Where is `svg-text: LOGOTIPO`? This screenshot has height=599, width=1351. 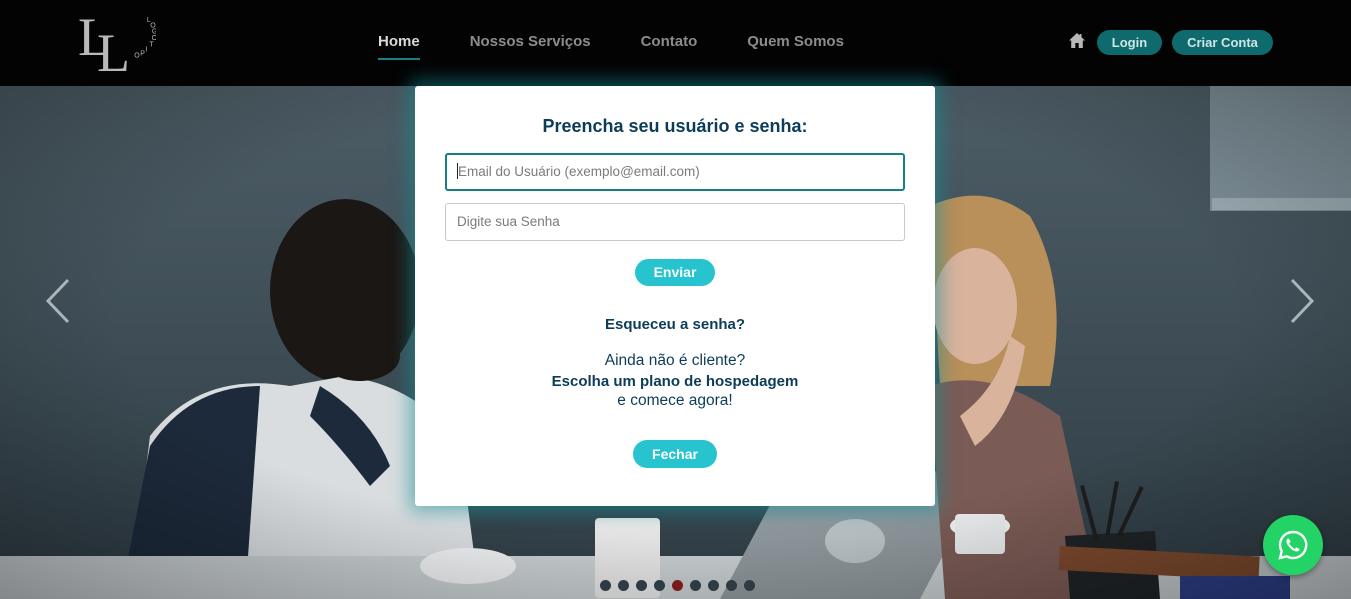
svg-text: LOGOTIPO is located at coordinates (145, 38).